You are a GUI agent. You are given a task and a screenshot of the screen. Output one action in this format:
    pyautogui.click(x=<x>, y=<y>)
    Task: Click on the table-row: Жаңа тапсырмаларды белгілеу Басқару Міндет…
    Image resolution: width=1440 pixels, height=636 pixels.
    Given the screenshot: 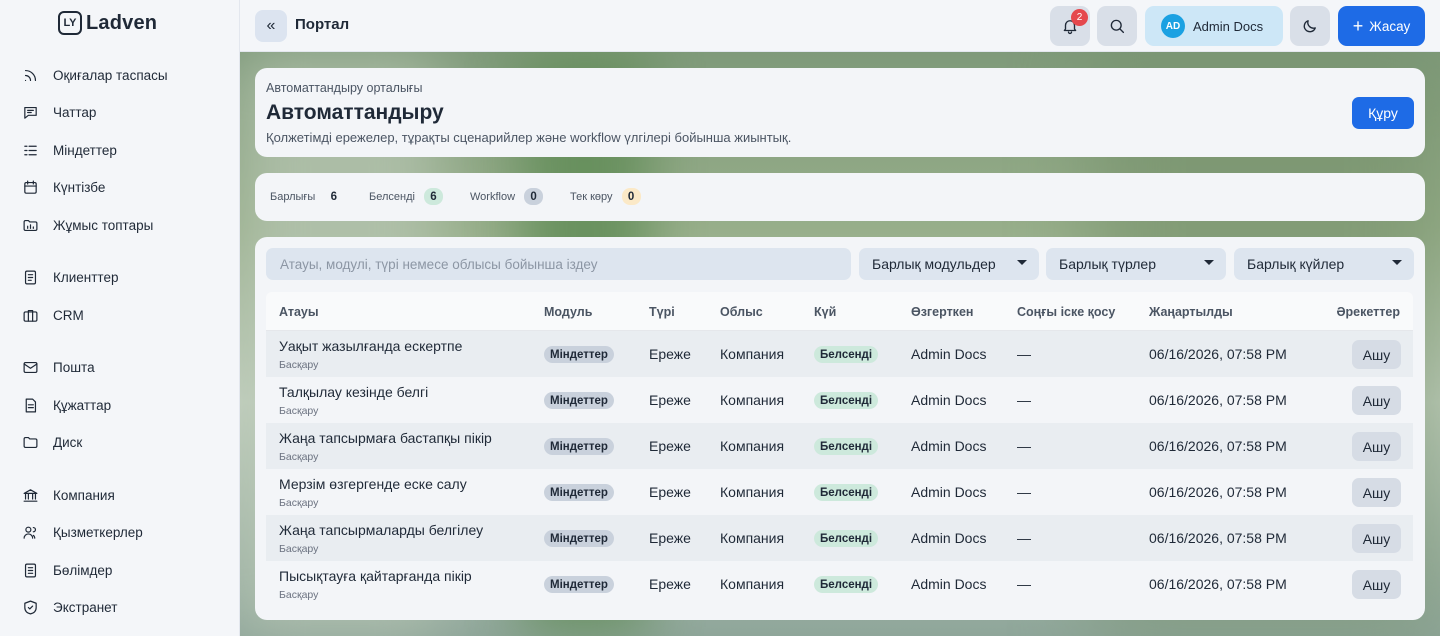 What is the action you would take?
    pyautogui.click(x=839, y=538)
    